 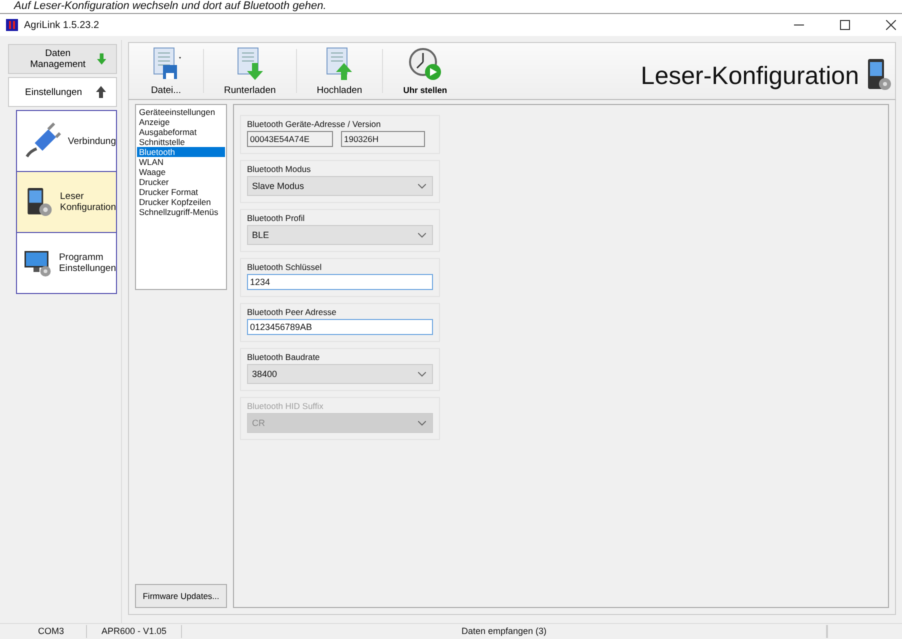 I want to click on category-item: WLAN, so click(x=181, y=162).